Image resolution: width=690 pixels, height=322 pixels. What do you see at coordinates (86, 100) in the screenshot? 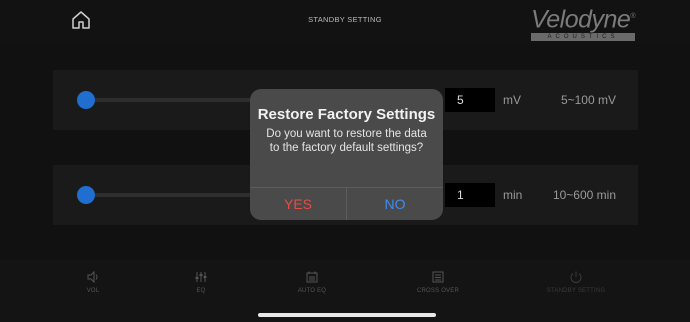
I see `voltage-slider-knob` at bounding box center [86, 100].